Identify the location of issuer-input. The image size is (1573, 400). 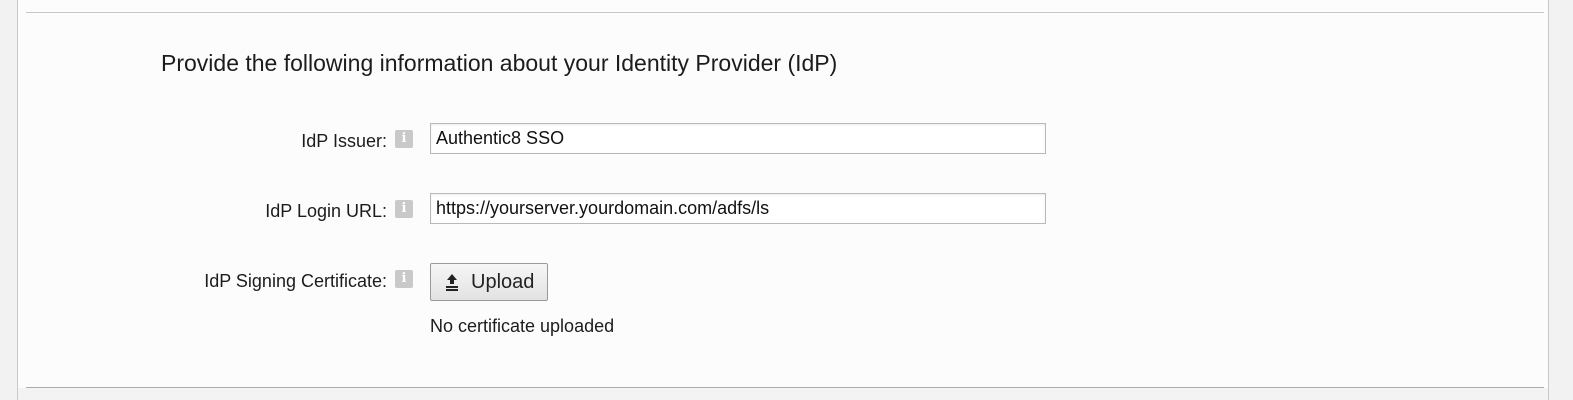
(738, 138).